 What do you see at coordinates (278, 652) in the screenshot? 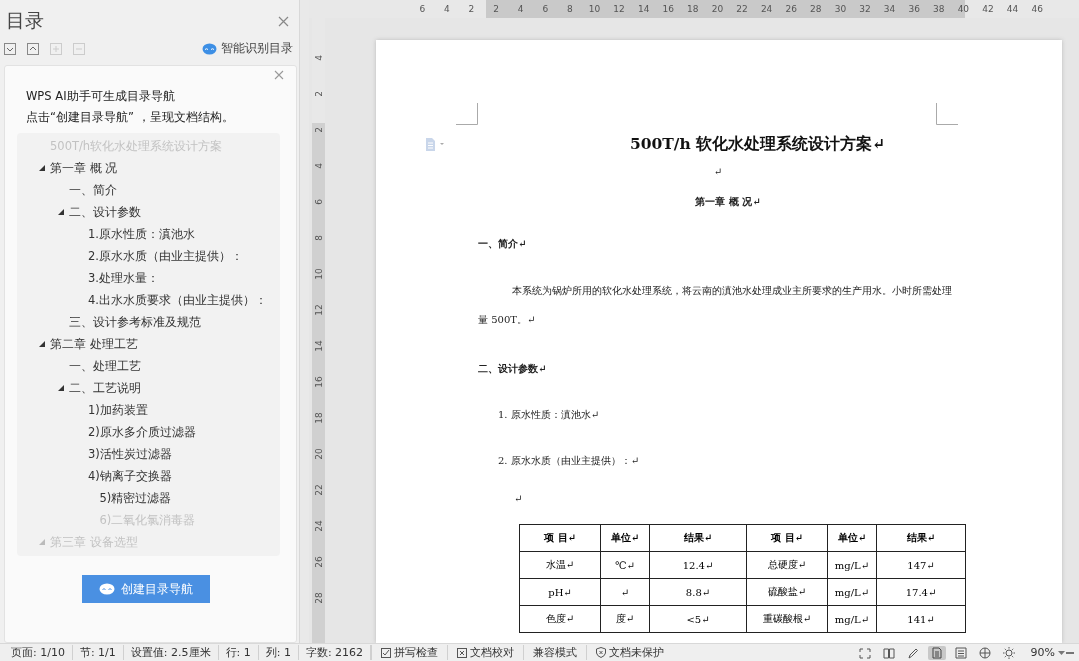
I see `status-text: 列: 1` at bounding box center [278, 652].